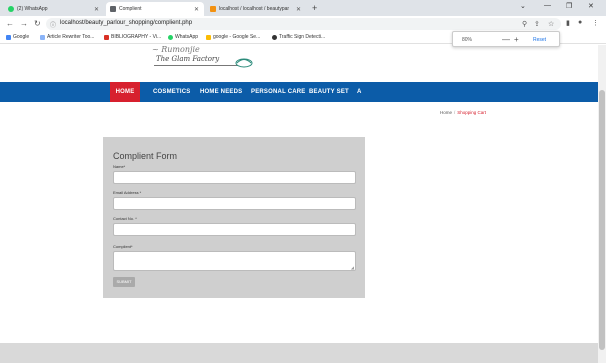  Describe the element at coordinates (42, 37) in the screenshot. I see `doc-icon` at that location.